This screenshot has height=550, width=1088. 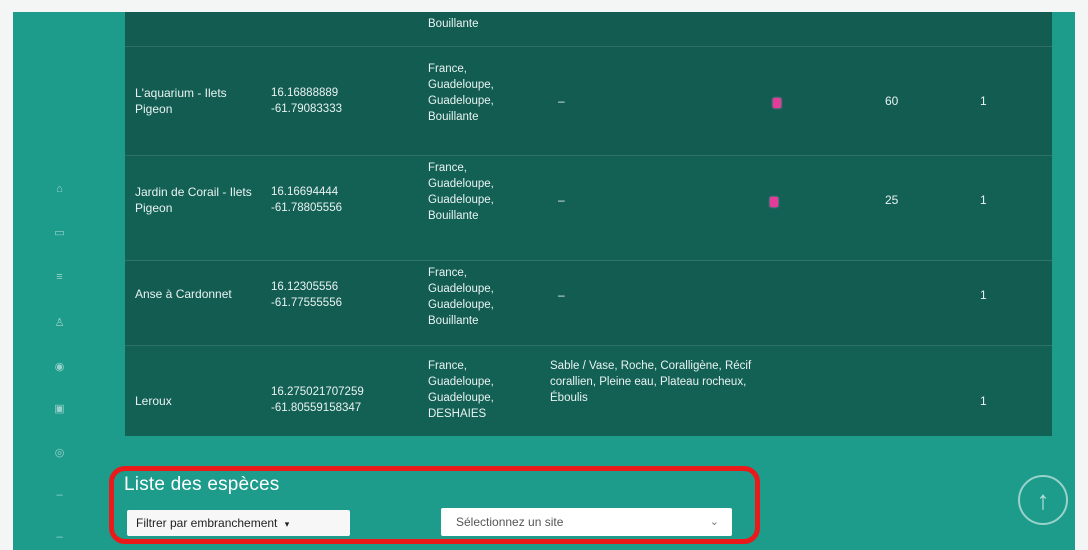 What do you see at coordinates (892, 200) in the screenshot?
I see `depth-cell: 25` at bounding box center [892, 200].